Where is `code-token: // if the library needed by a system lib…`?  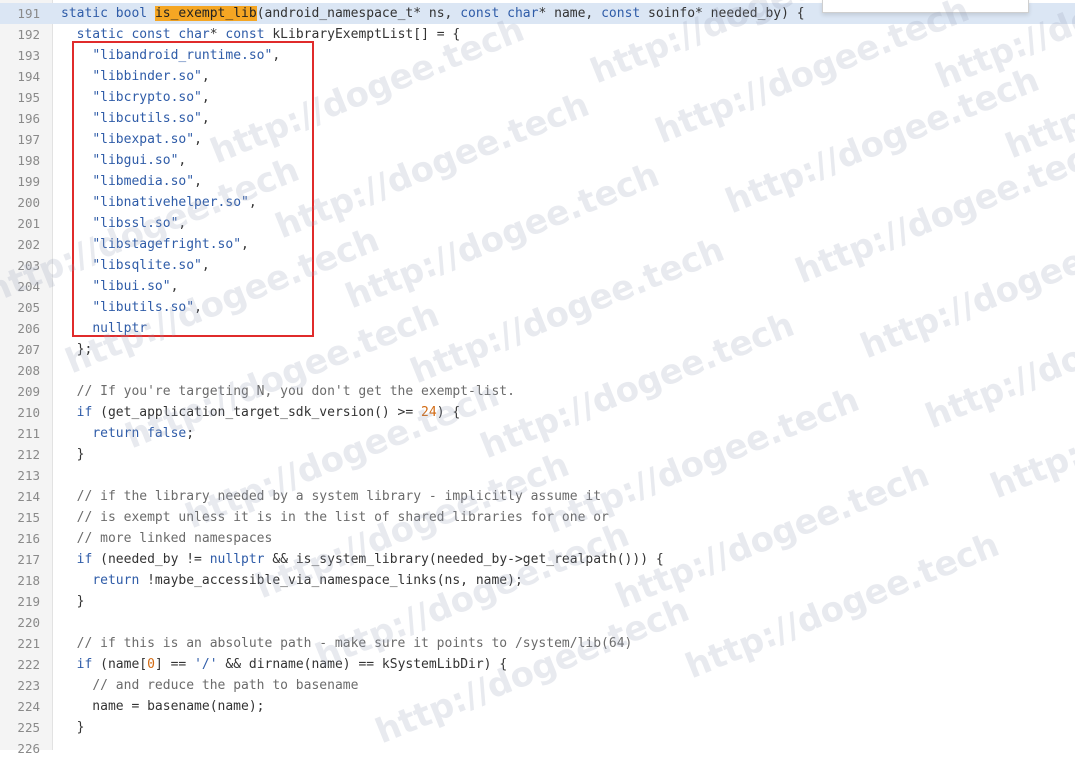 code-token: // if the library needed by a system lib… is located at coordinates (339, 496).